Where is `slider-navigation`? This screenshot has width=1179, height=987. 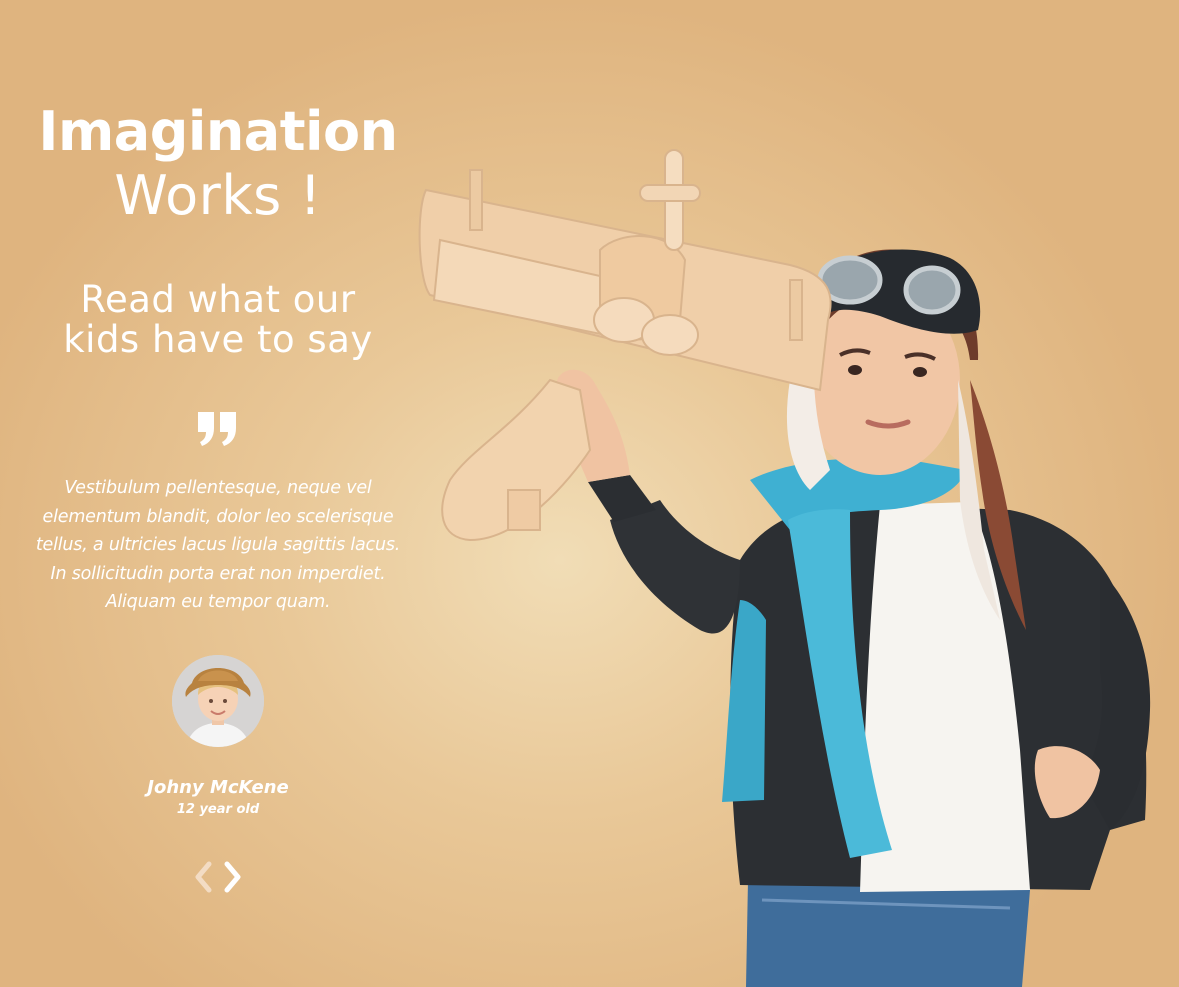 slider-navigation is located at coordinates (218, 877).